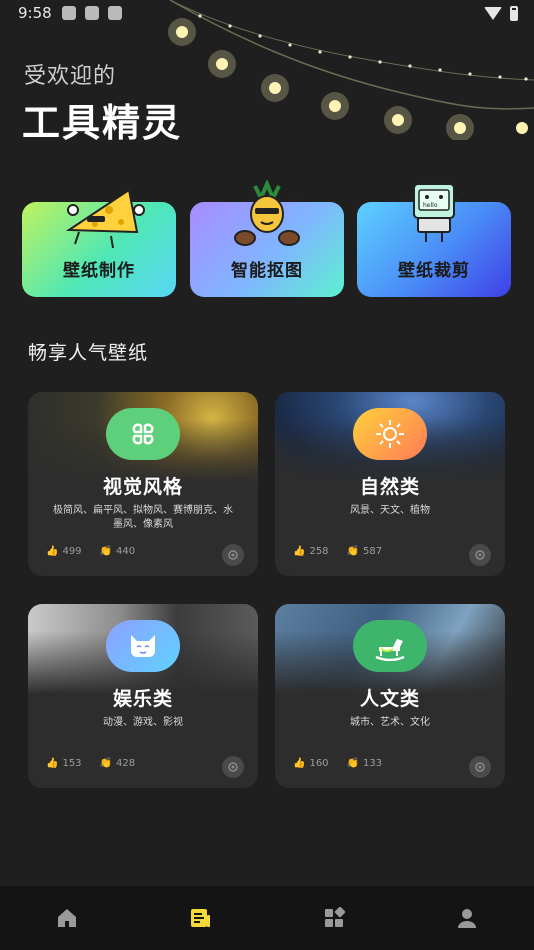  What do you see at coordinates (373, 763) in the screenshot?
I see `clap-count: 133` at bounding box center [373, 763].